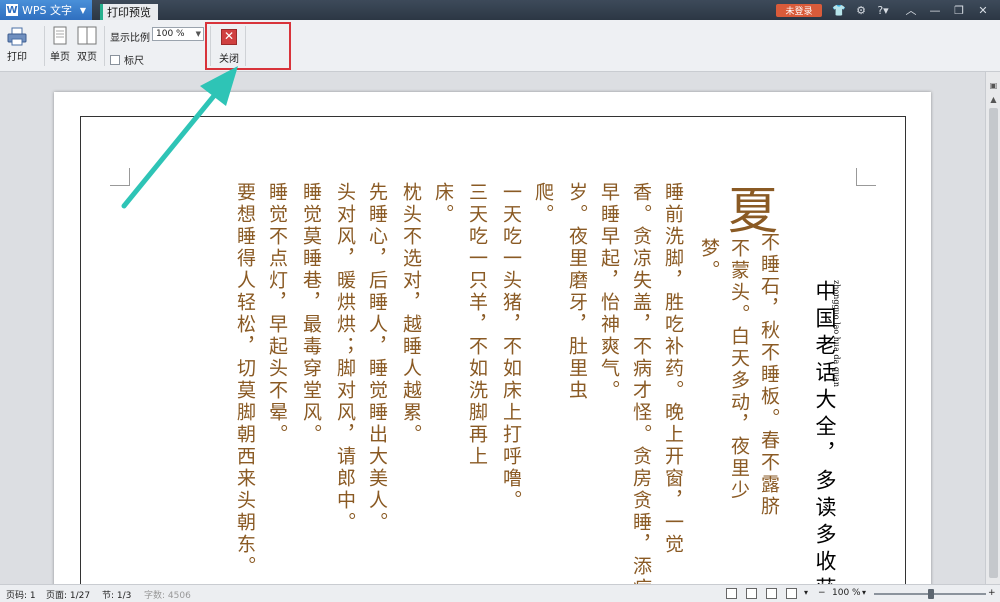 The height and width of the screenshot is (602, 1000). I want to click on page-view-icon: ▣, so click(993, 85).